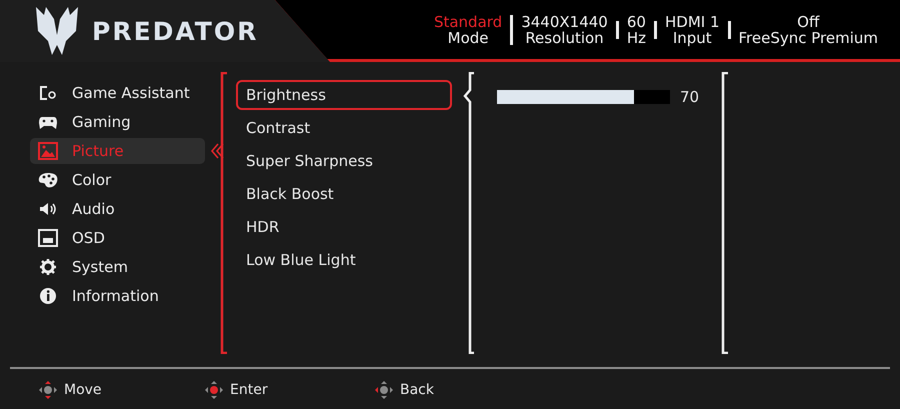  Describe the element at coordinates (344, 227) in the screenshot. I see `submenu-item: HDR` at that location.